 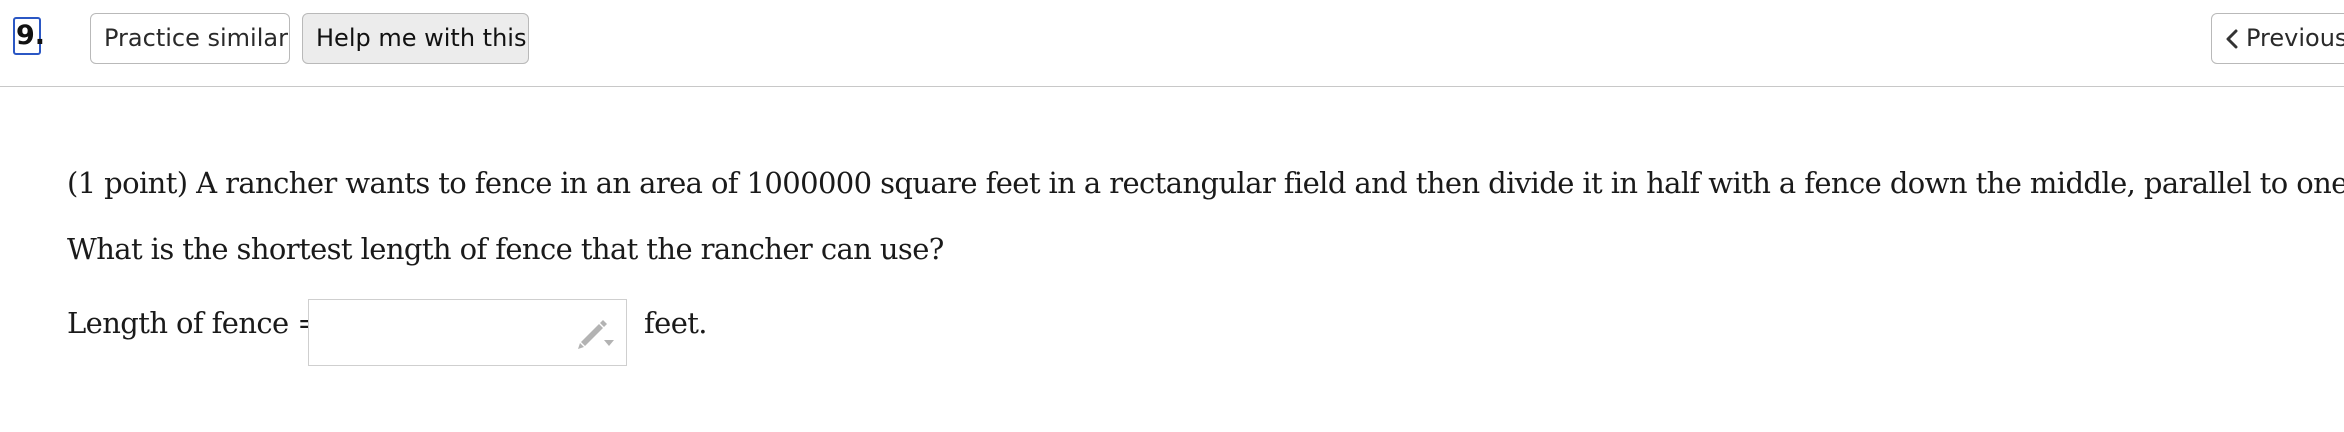 I want to click on answer-label: Length of fence =, so click(x=194, y=323).